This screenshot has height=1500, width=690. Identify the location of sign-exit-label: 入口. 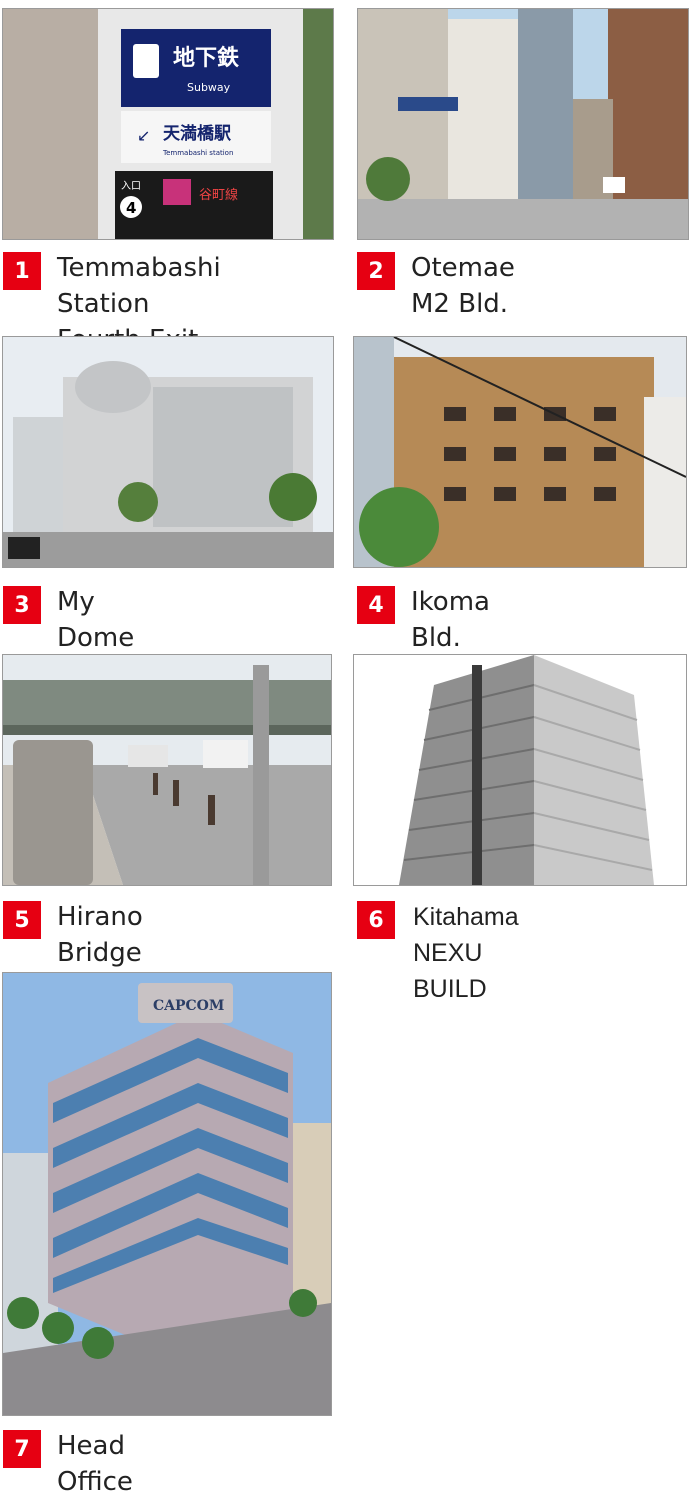
(131, 186).